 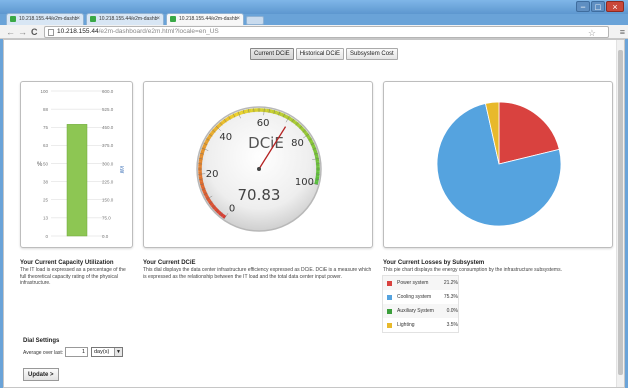 What do you see at coordinates (10, 32) in the screenshot?
I see `back-icon: ←` at bounding box center [10, 32].